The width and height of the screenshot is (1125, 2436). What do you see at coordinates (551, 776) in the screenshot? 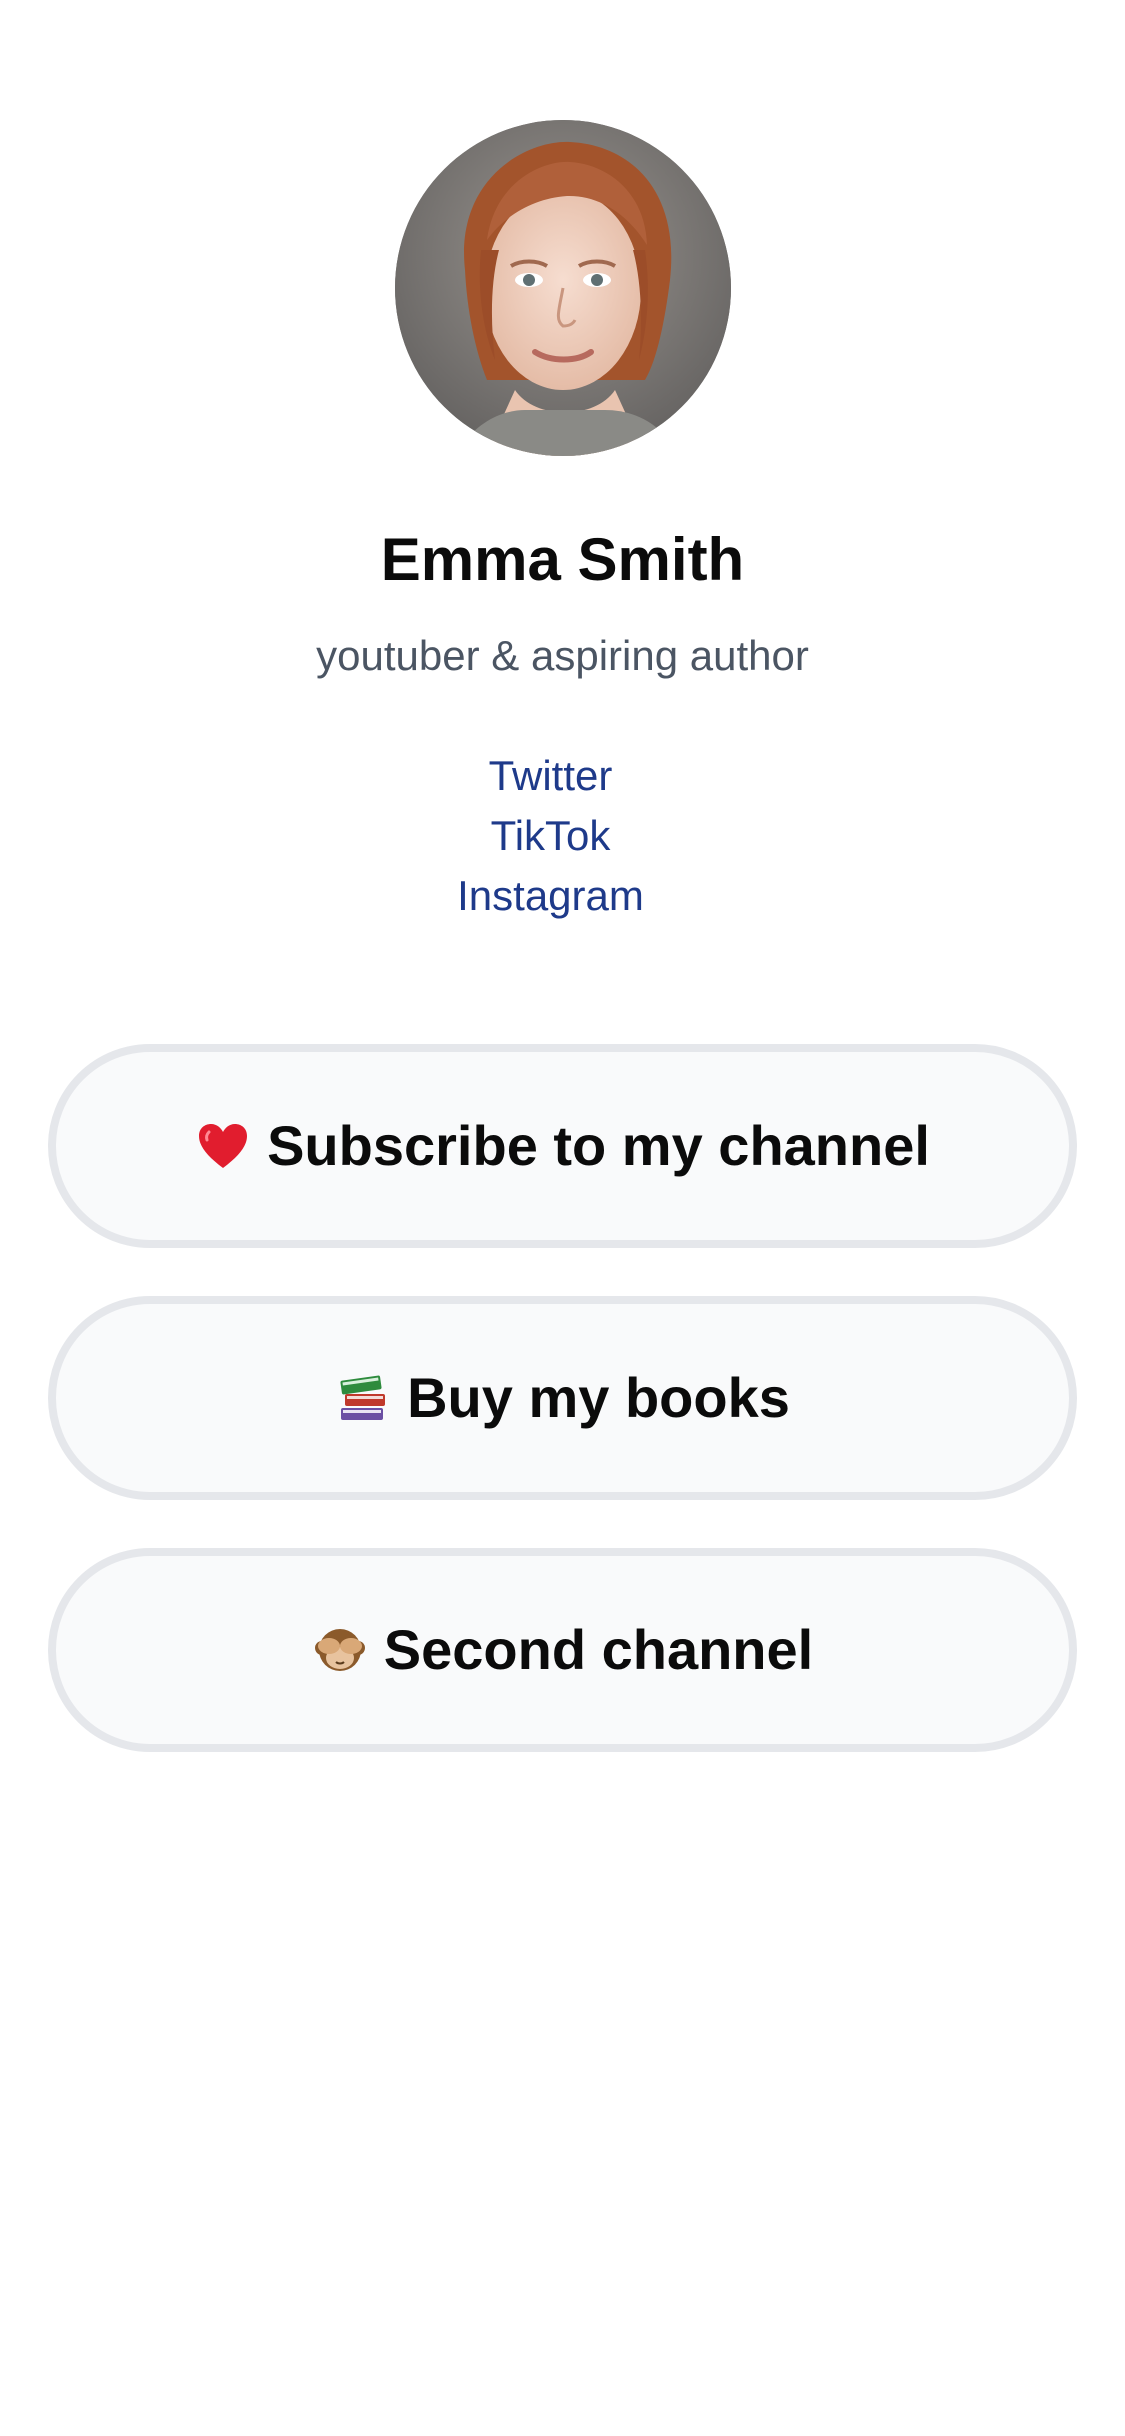
I see `social-link-twitter: Twitter` at bounding box center [551, 776].